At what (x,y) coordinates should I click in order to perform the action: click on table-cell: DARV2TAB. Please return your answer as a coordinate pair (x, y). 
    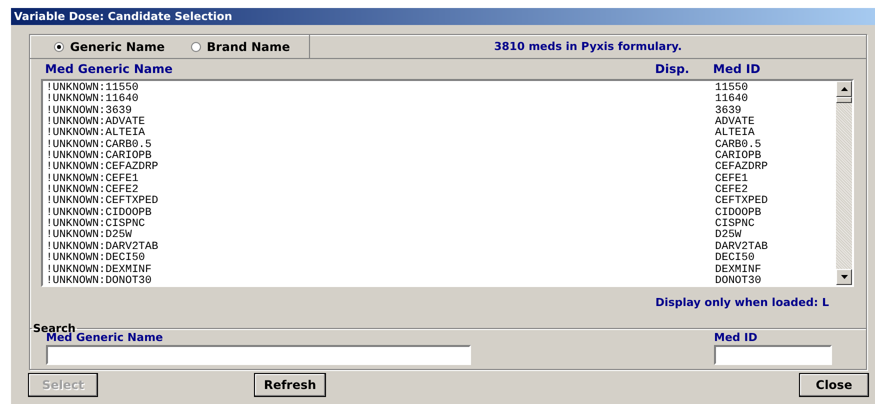
    Looking at the image, I should click on (741, 248).